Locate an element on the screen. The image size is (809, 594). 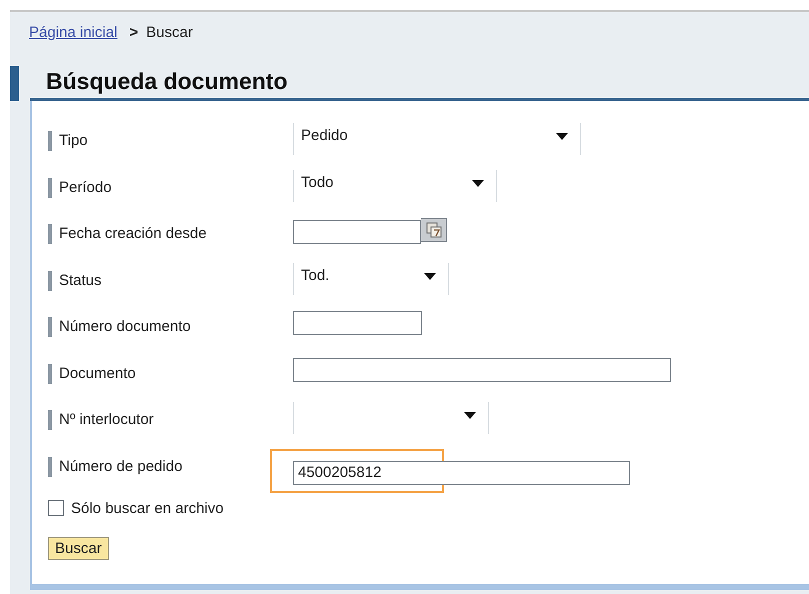
field-label: Nº interlocutor is located at coordinates (170, 420).